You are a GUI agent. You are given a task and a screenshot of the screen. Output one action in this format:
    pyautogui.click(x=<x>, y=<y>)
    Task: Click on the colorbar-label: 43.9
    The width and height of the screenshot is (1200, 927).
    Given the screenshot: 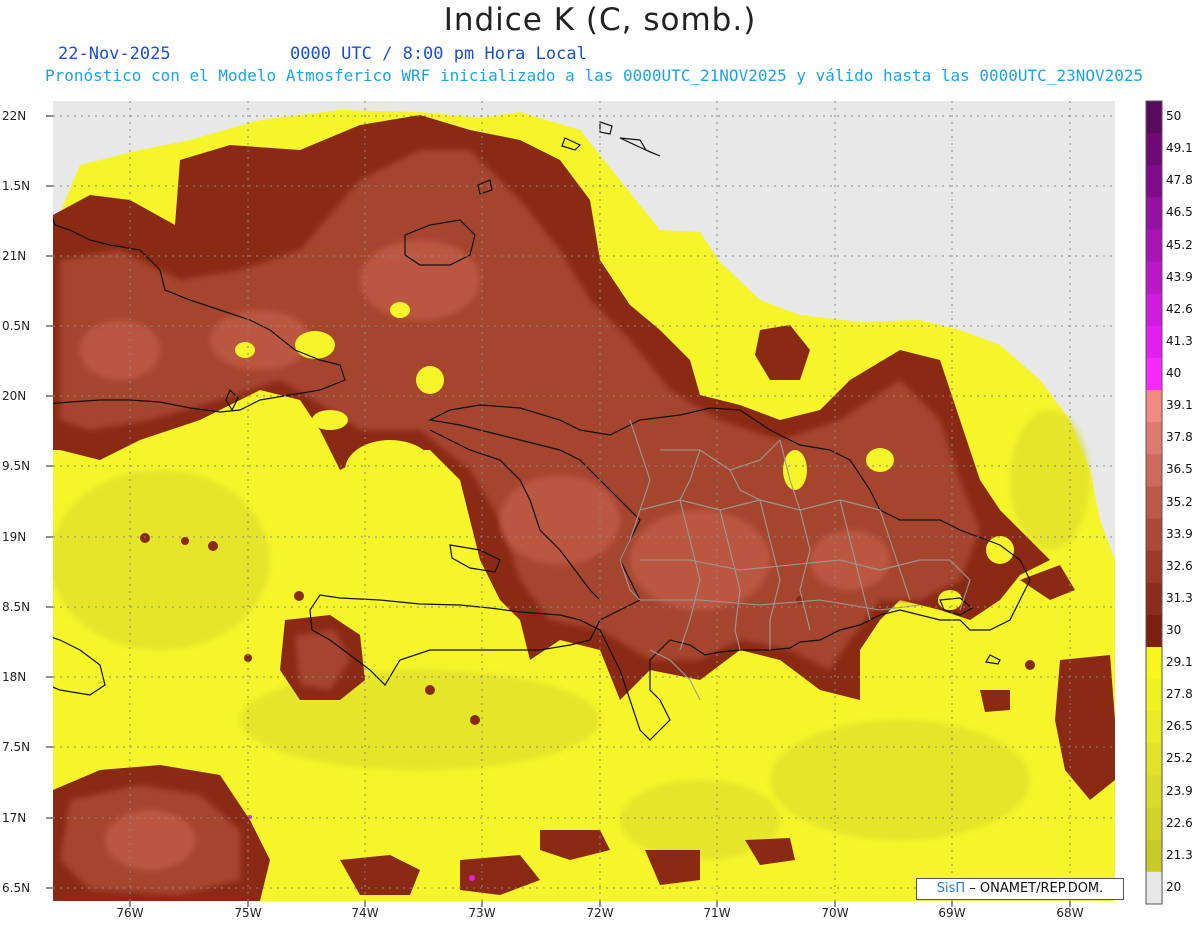 What is the action you would take?
    pyautogui.click(x=1179, y=276)
    